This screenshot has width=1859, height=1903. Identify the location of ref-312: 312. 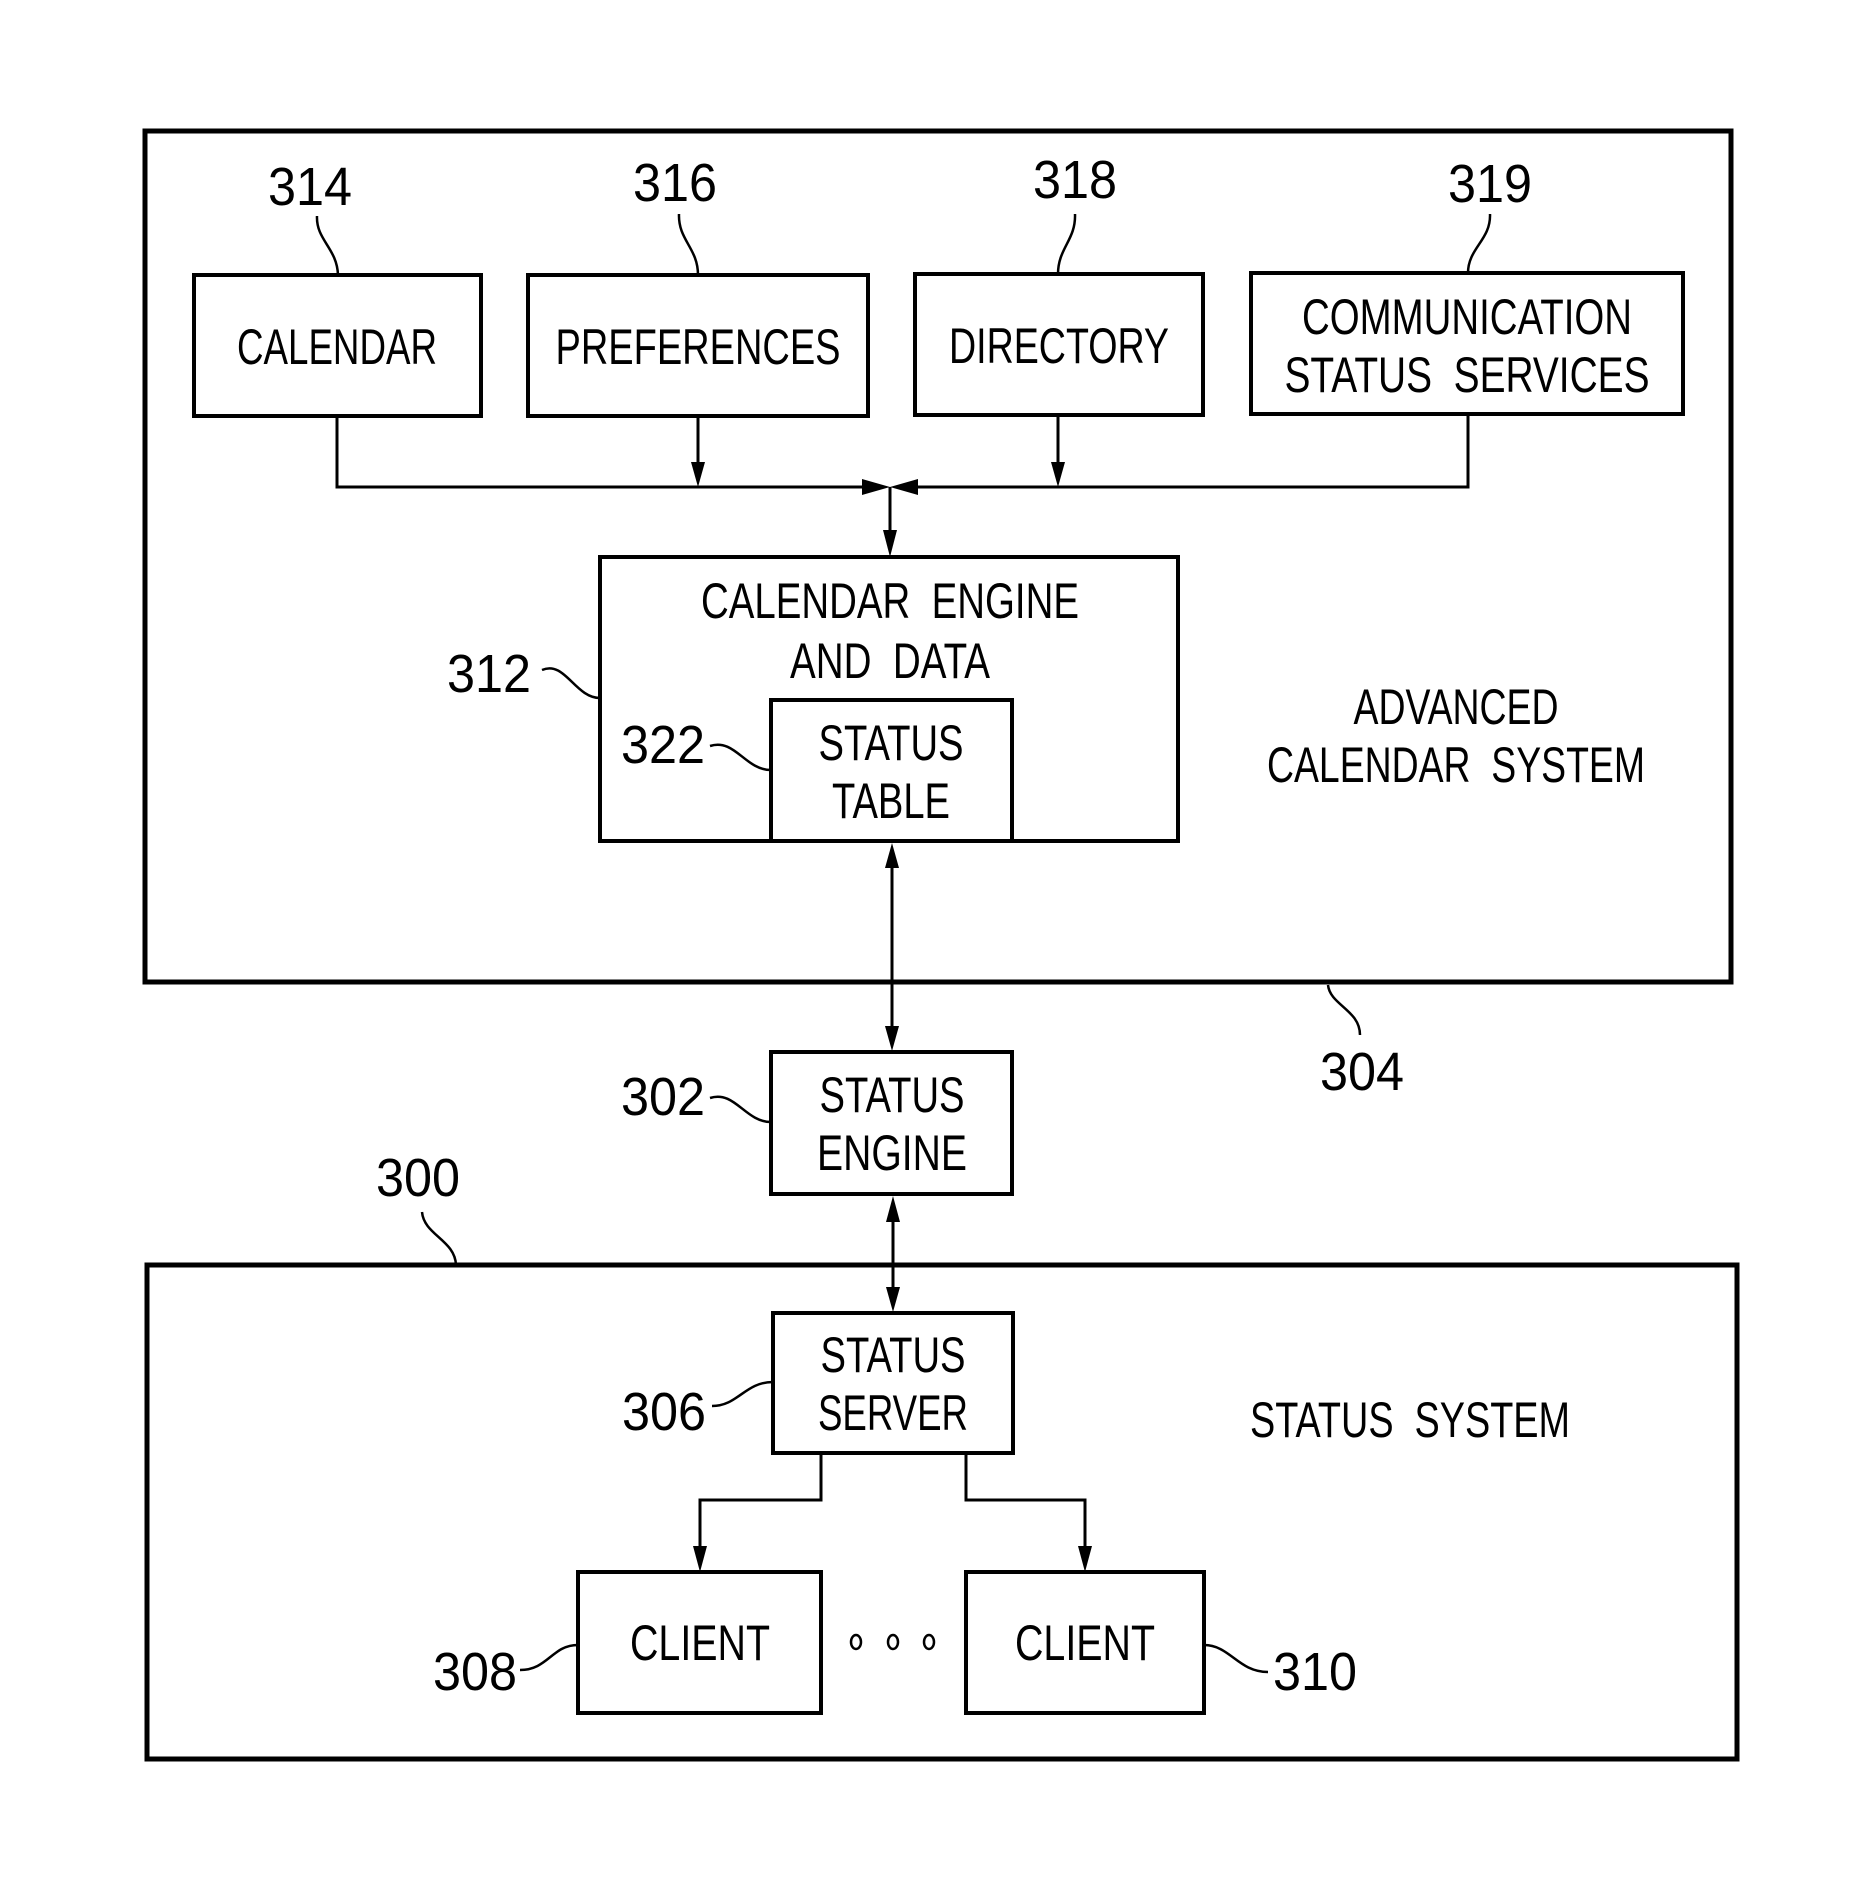
(489, 674).